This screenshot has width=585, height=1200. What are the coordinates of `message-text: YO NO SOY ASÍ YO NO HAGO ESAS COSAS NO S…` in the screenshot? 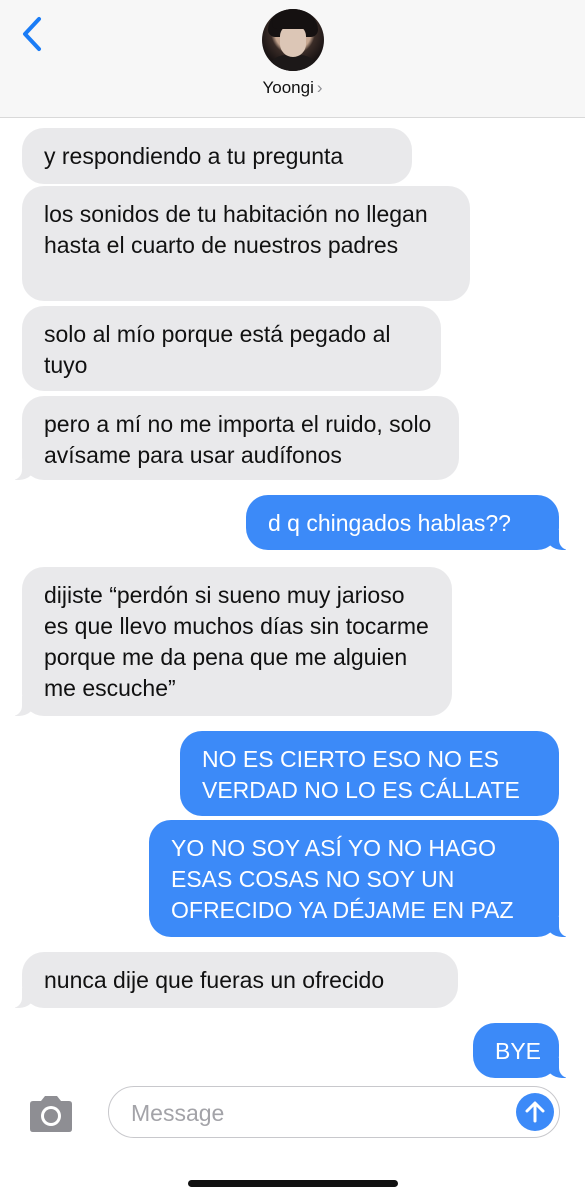 It's located at (342, 879).